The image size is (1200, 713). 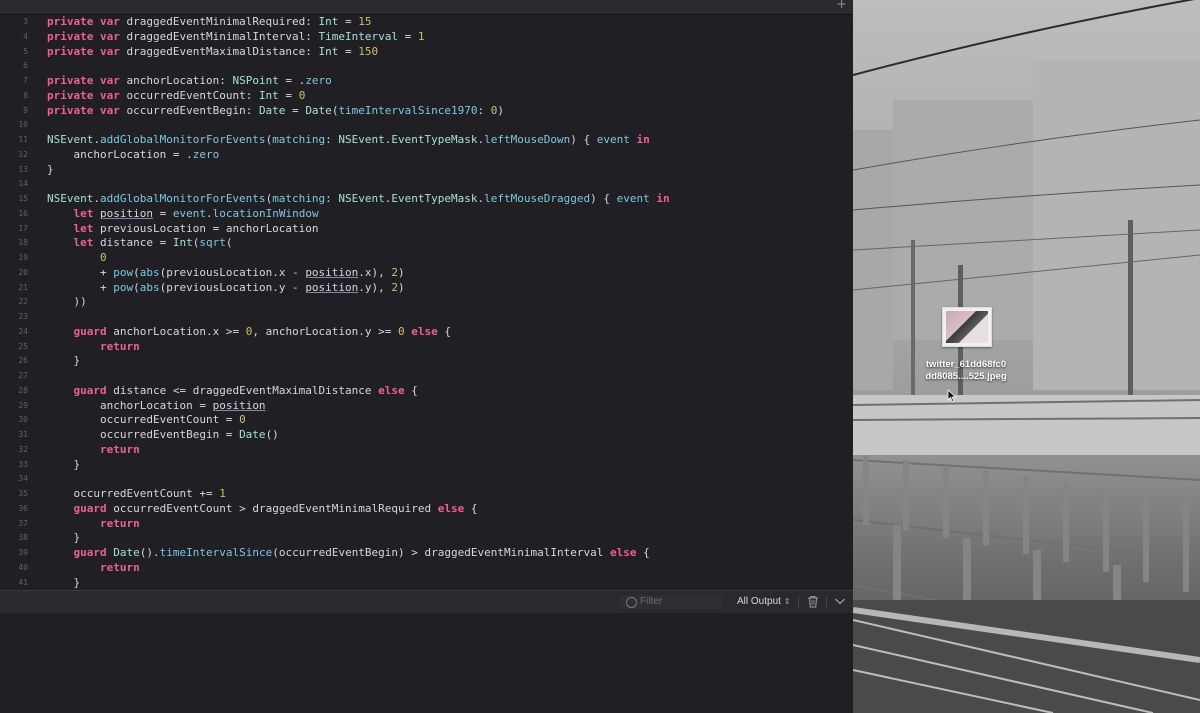 I want to click on filter-icon, so click(x=631, y=602).